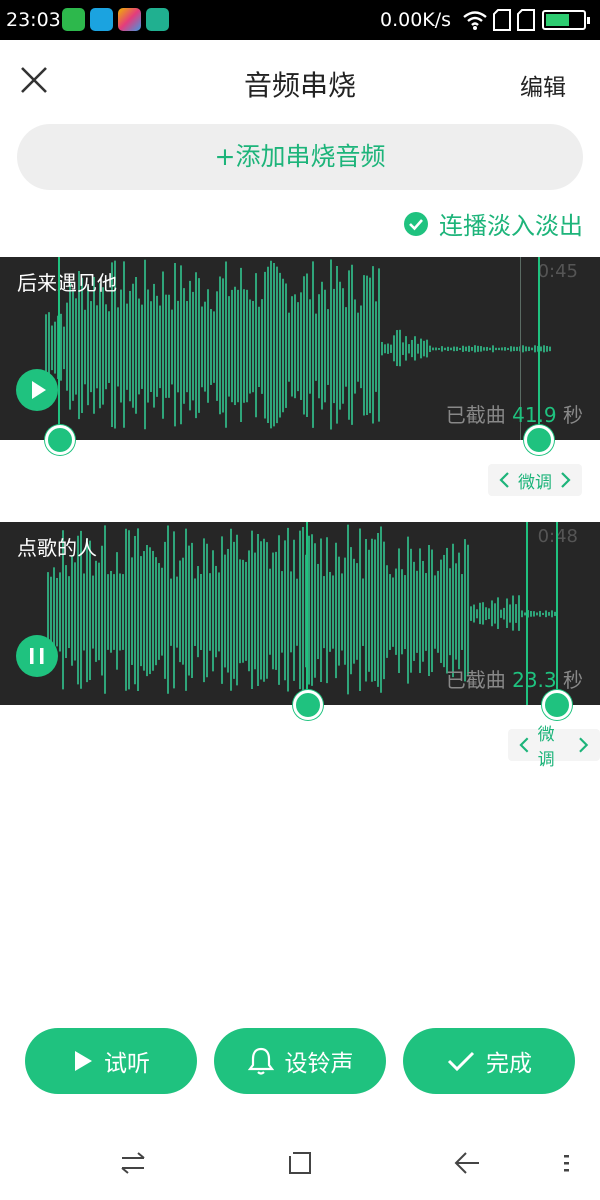 Image resolution: width=600 pixels, height=1200 pixels. I want to click on crossfade-toggle: 连播淡入淡出, so click(493, 223).